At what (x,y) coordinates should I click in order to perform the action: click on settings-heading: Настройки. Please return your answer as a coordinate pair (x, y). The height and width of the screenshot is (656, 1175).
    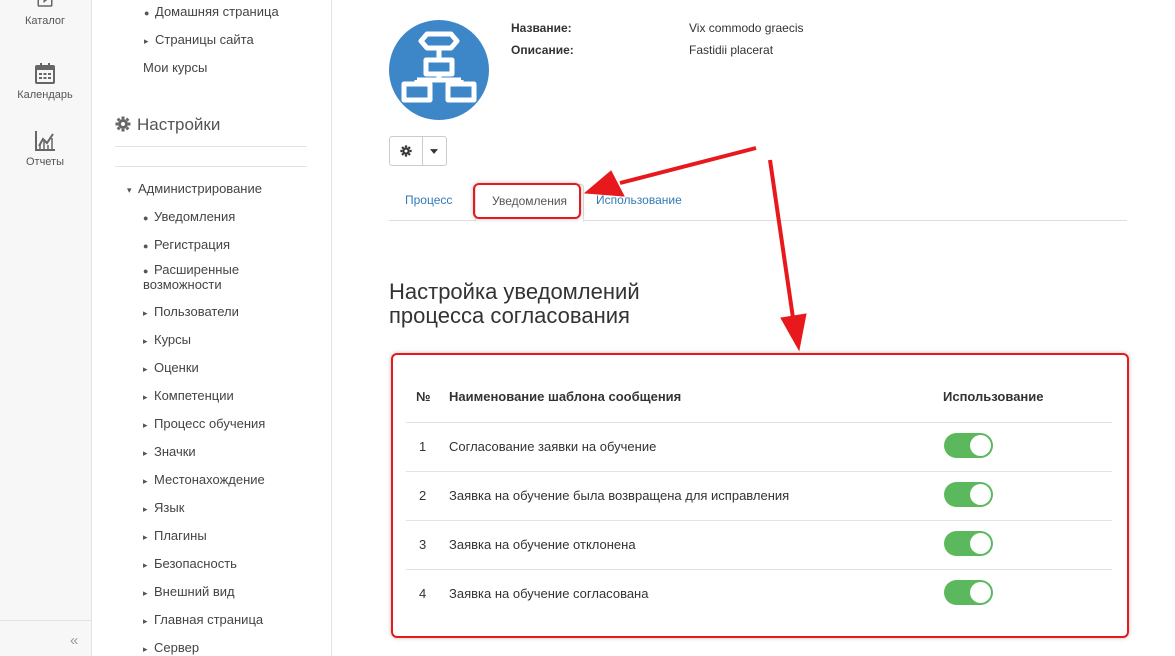
    Looking at the image, I should click on (167, 125).